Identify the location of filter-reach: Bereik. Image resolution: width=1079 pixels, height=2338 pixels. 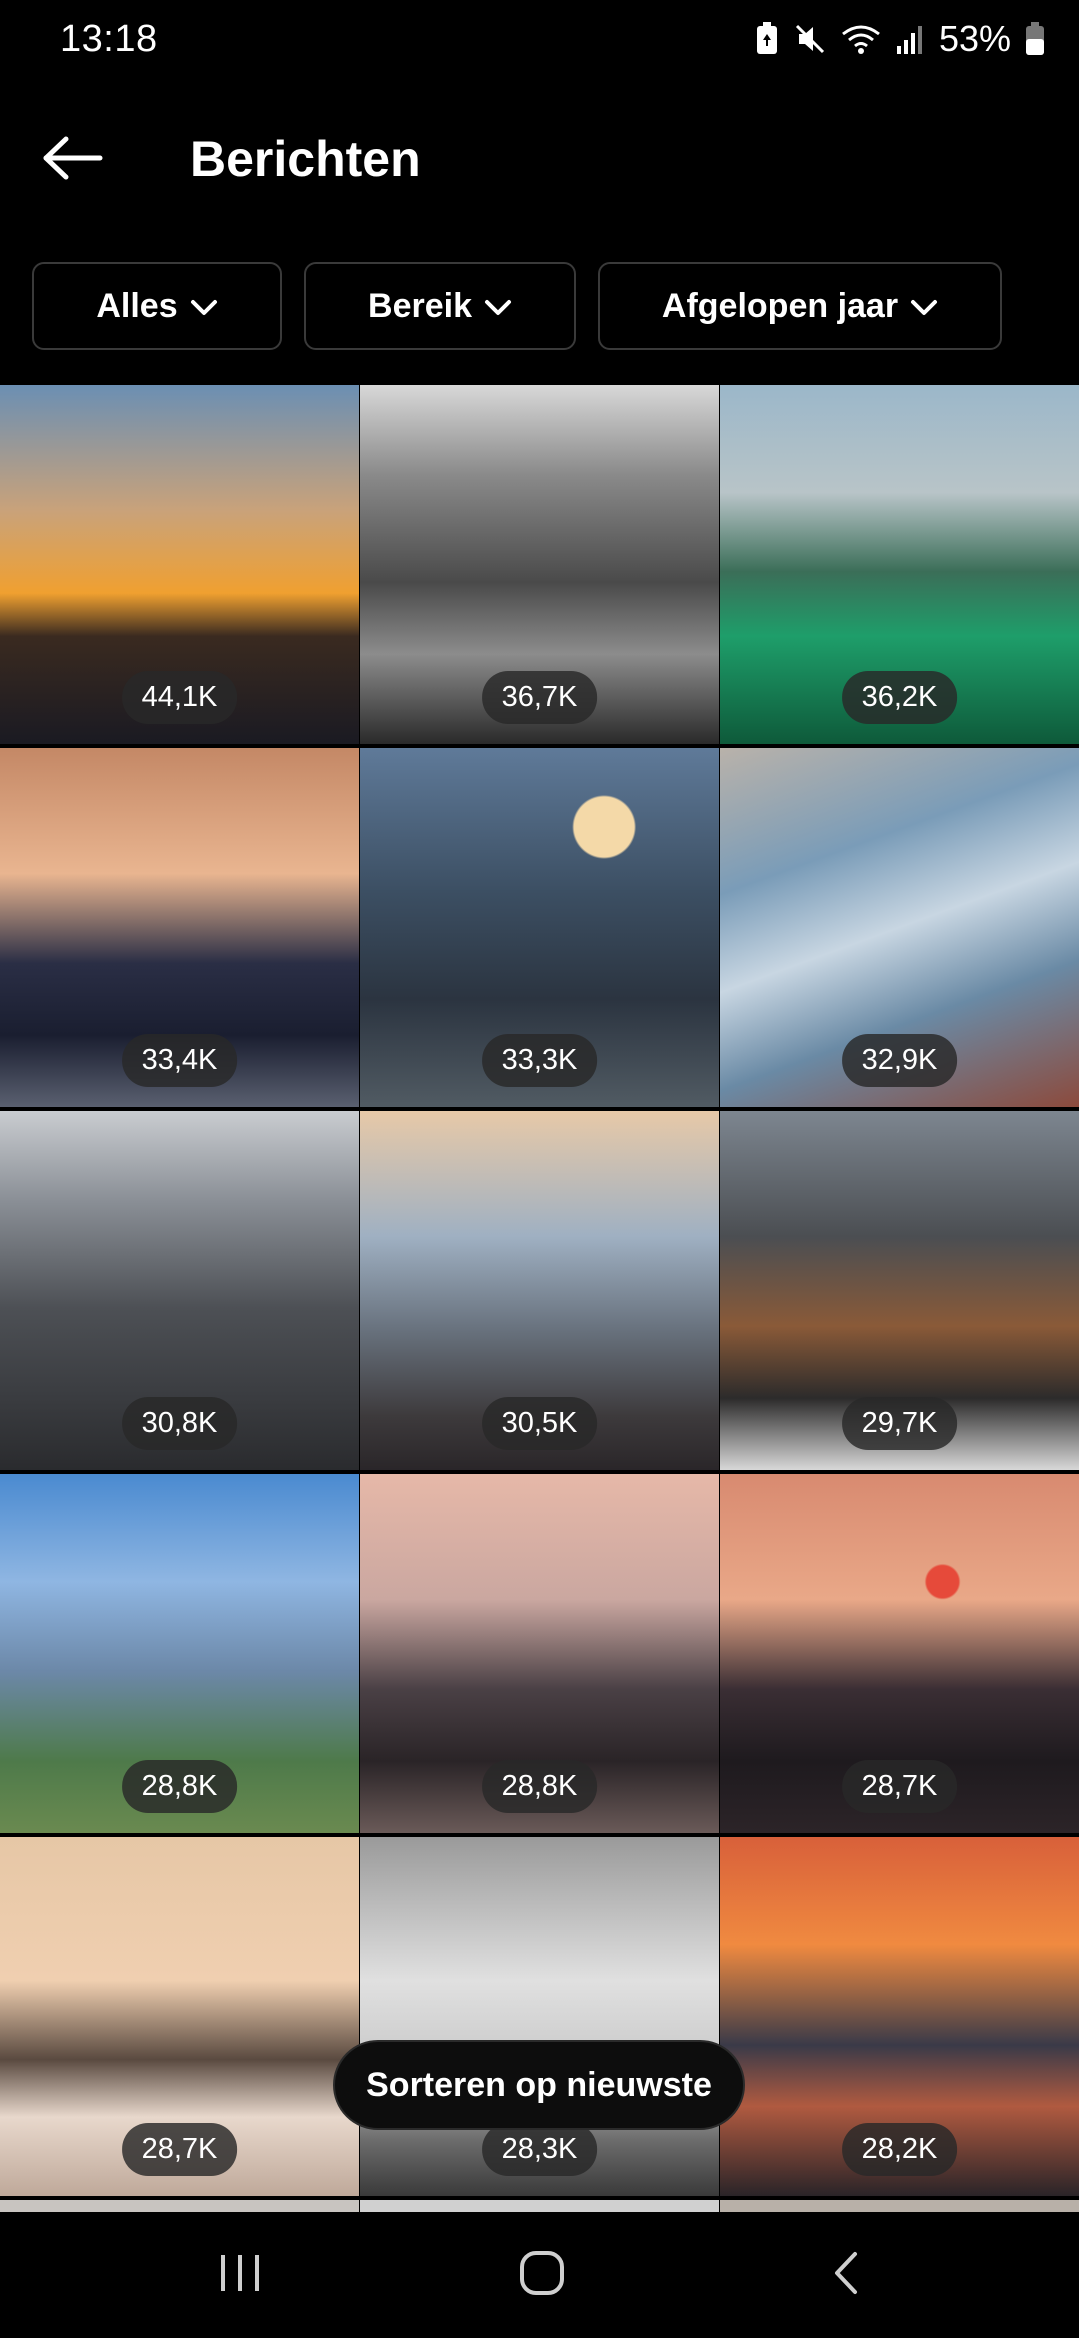
(440, 306).